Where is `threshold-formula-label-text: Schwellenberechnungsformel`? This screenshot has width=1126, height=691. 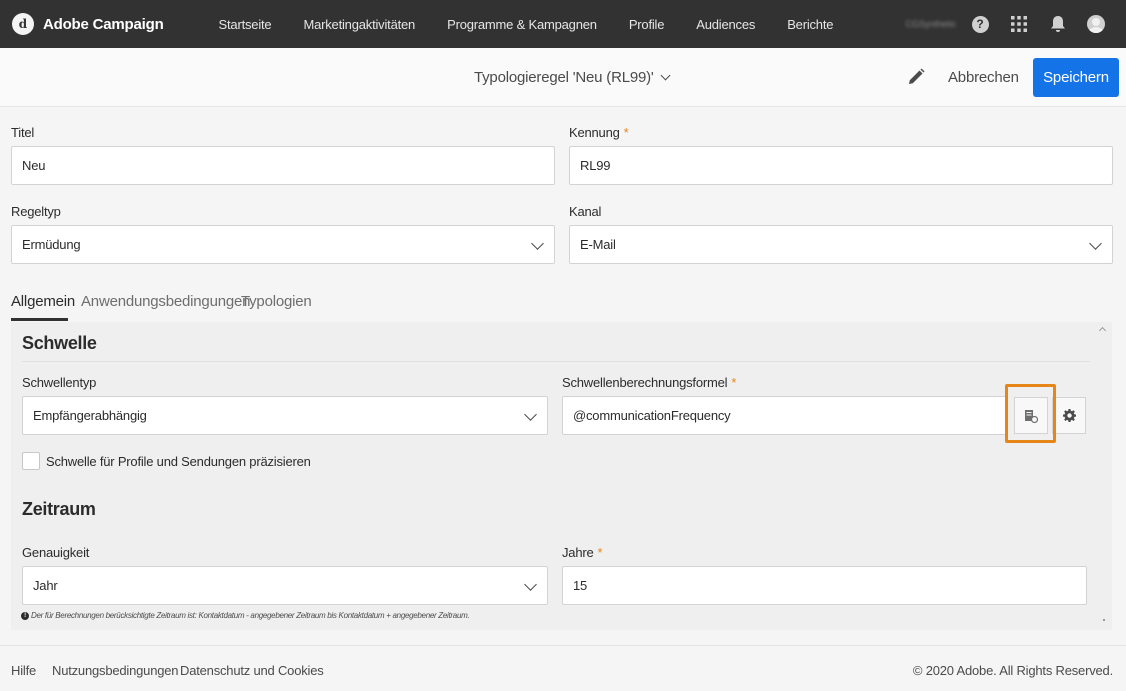 threshold-formula-label-text: Schwellenberechnungsformel is located at coordinates (645, 382).